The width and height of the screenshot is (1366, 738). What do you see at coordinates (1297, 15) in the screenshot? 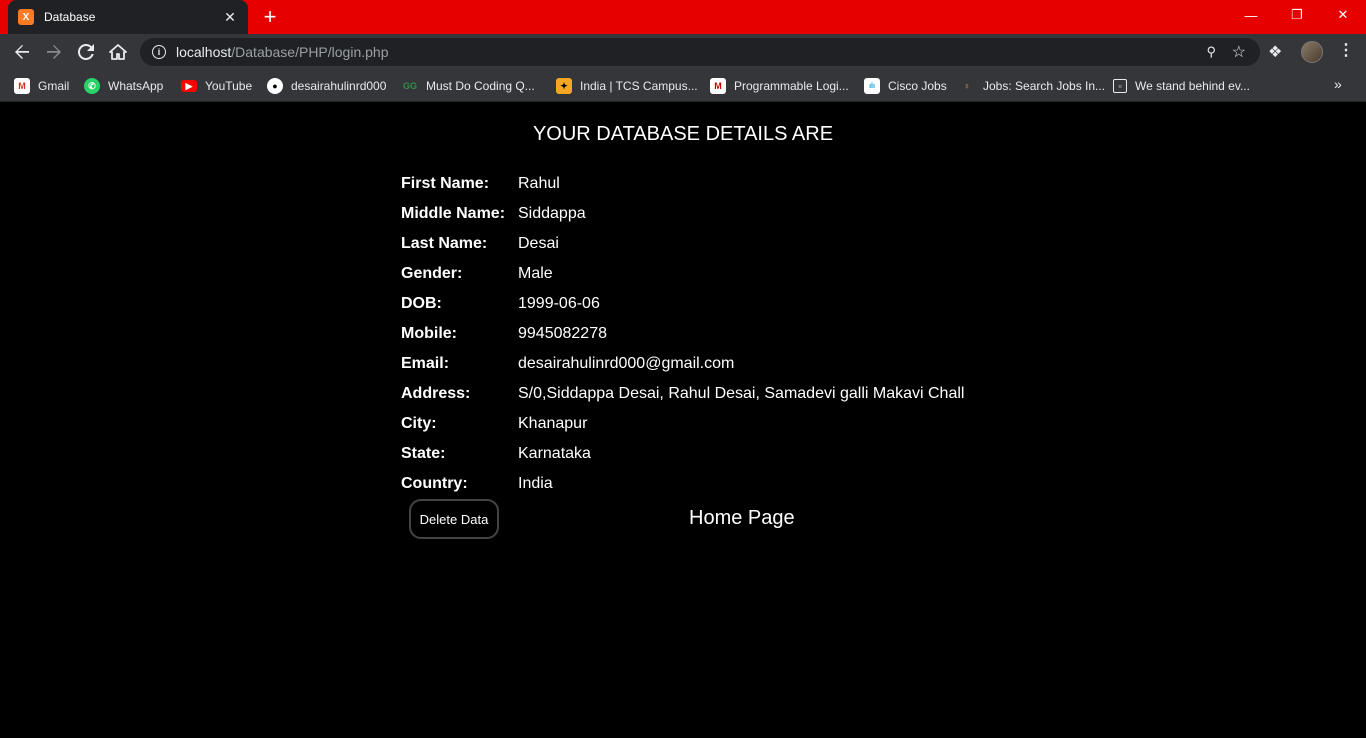
I see `restore-icon: ❐` at bounding box center [1297, 15].